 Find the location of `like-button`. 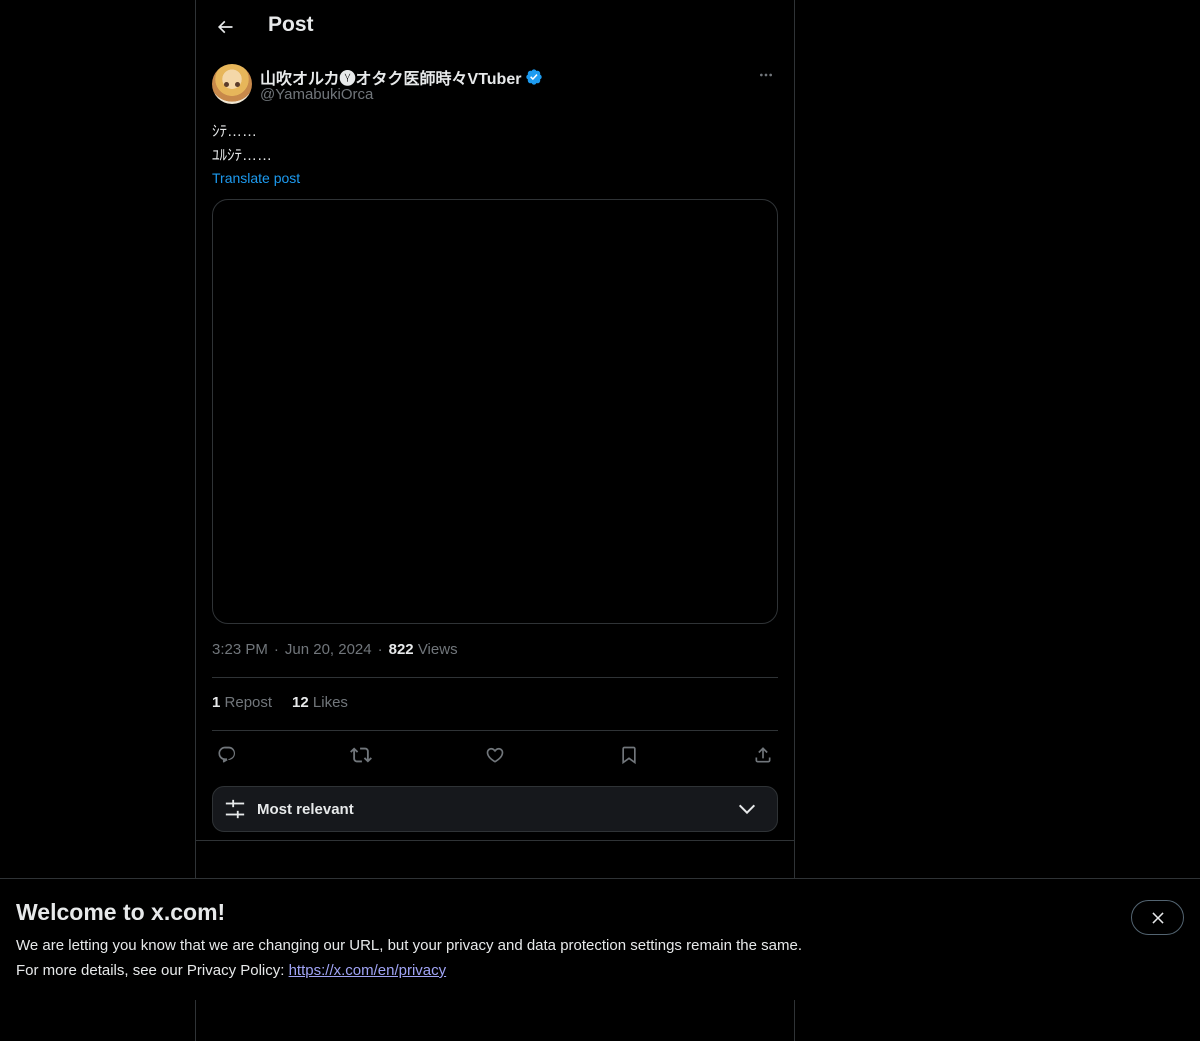

like-button is located at coordinates (495, 755).